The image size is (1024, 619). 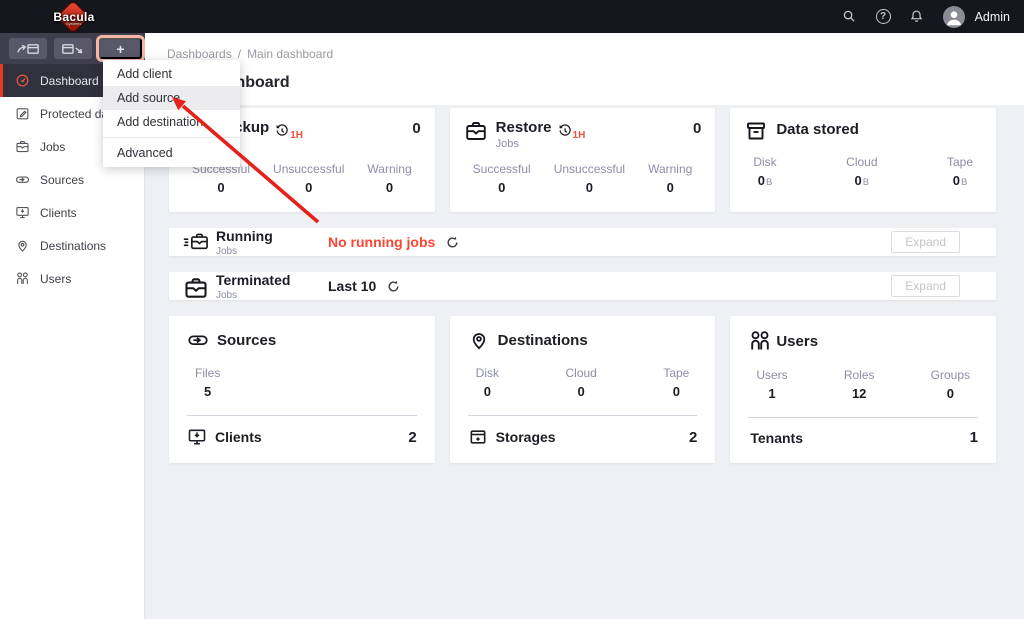 I want to click on card-stats: Users 1 Roles 12 Groups 0, so click(x=863, y=385).